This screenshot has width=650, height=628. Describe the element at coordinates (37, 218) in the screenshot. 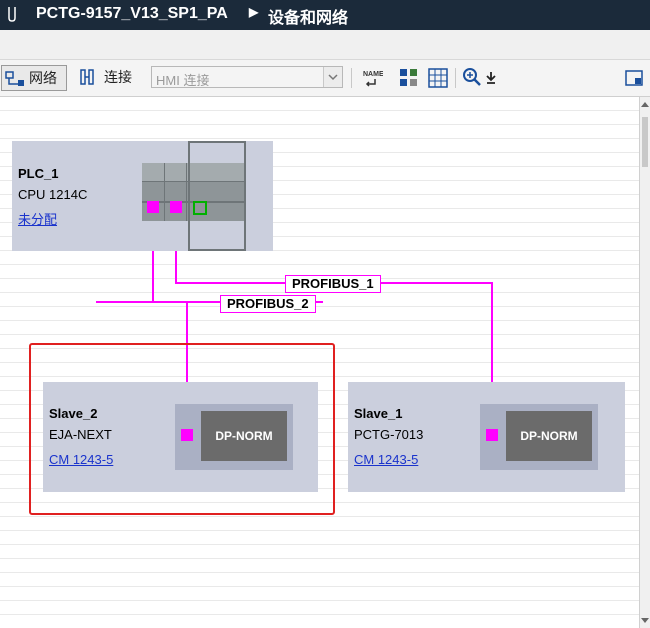

I see `device-subnet-link: 未分配` at that location.